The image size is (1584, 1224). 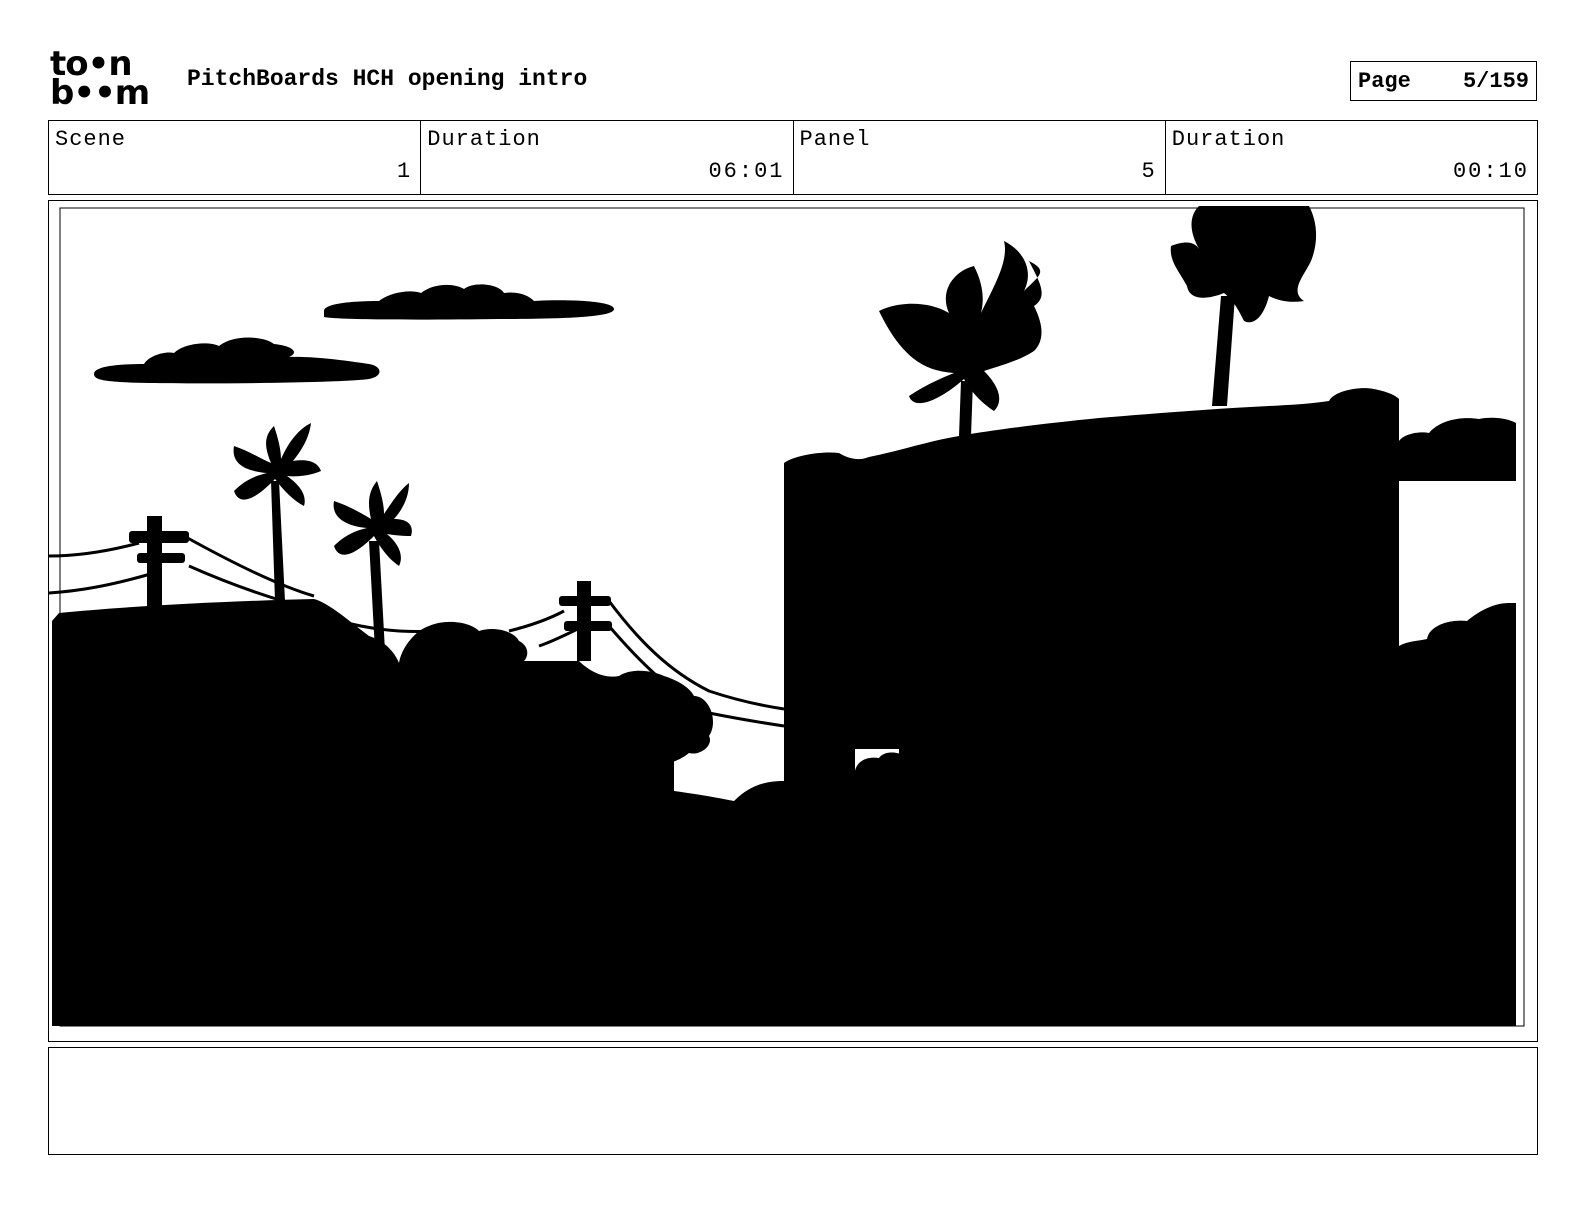 I want to click on cloud-left, so click(x=237, y=360).